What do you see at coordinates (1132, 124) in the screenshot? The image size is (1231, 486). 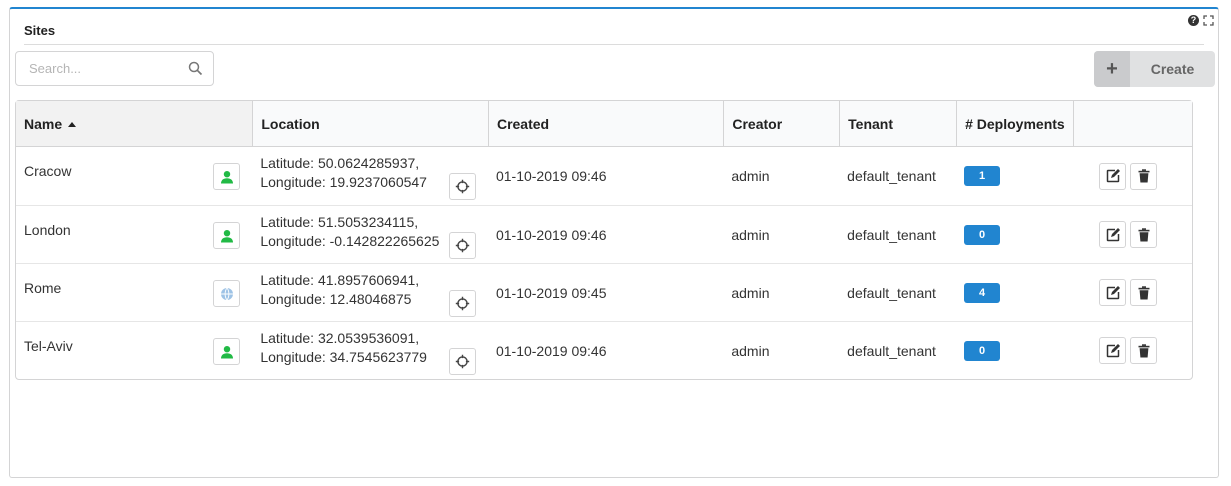 I see `column-header-actions` at bounding box center [1132, 124].